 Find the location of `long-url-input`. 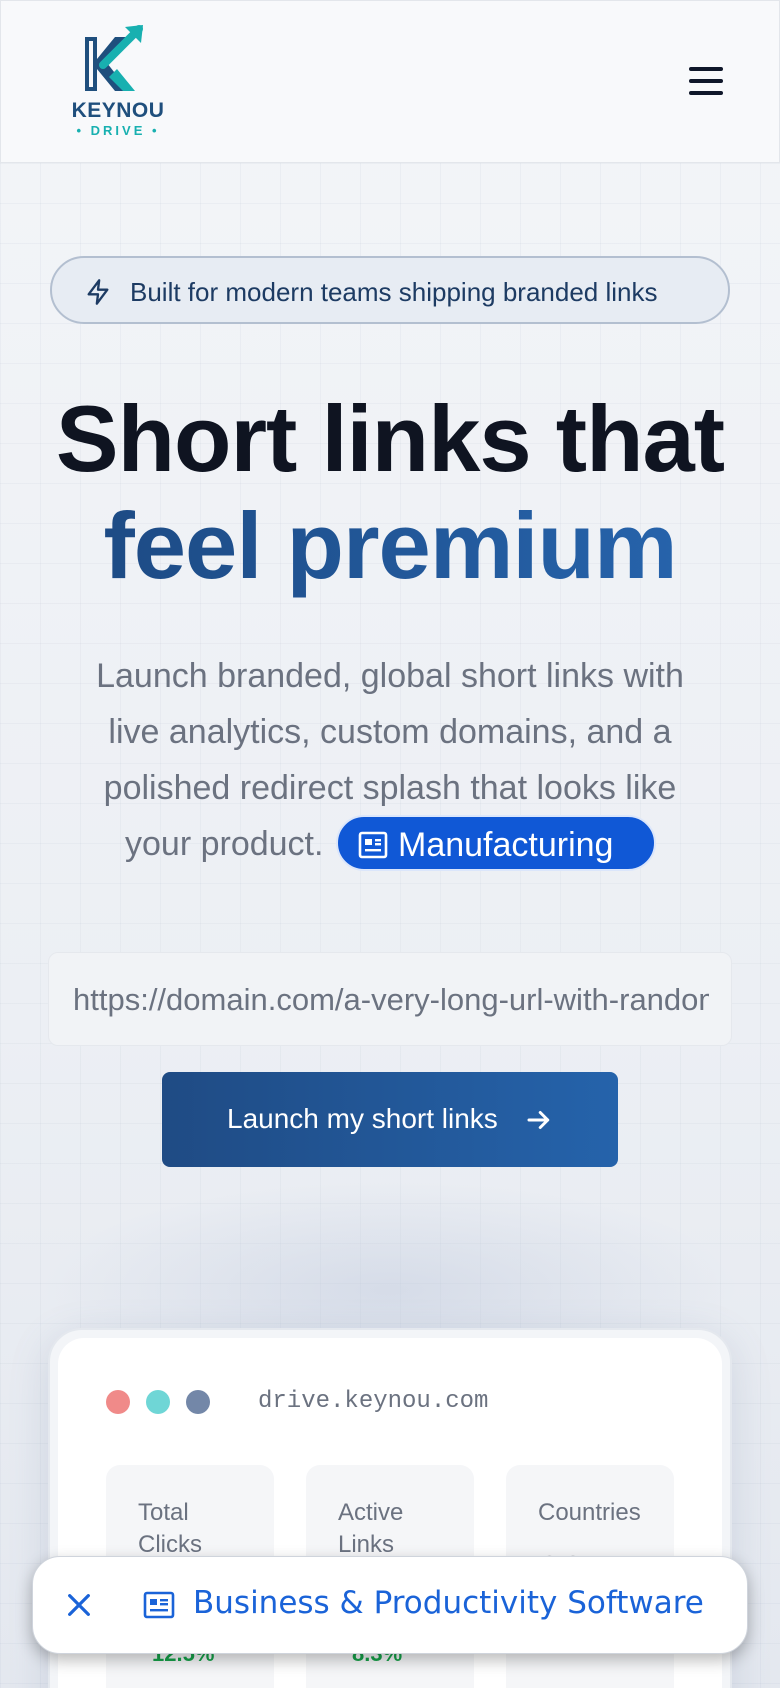

long-url-input is located at coordinates (390, 999).